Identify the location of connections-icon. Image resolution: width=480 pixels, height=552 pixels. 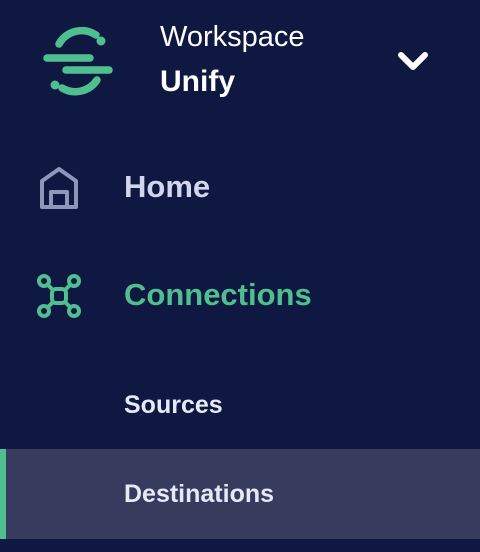
(59, 296).